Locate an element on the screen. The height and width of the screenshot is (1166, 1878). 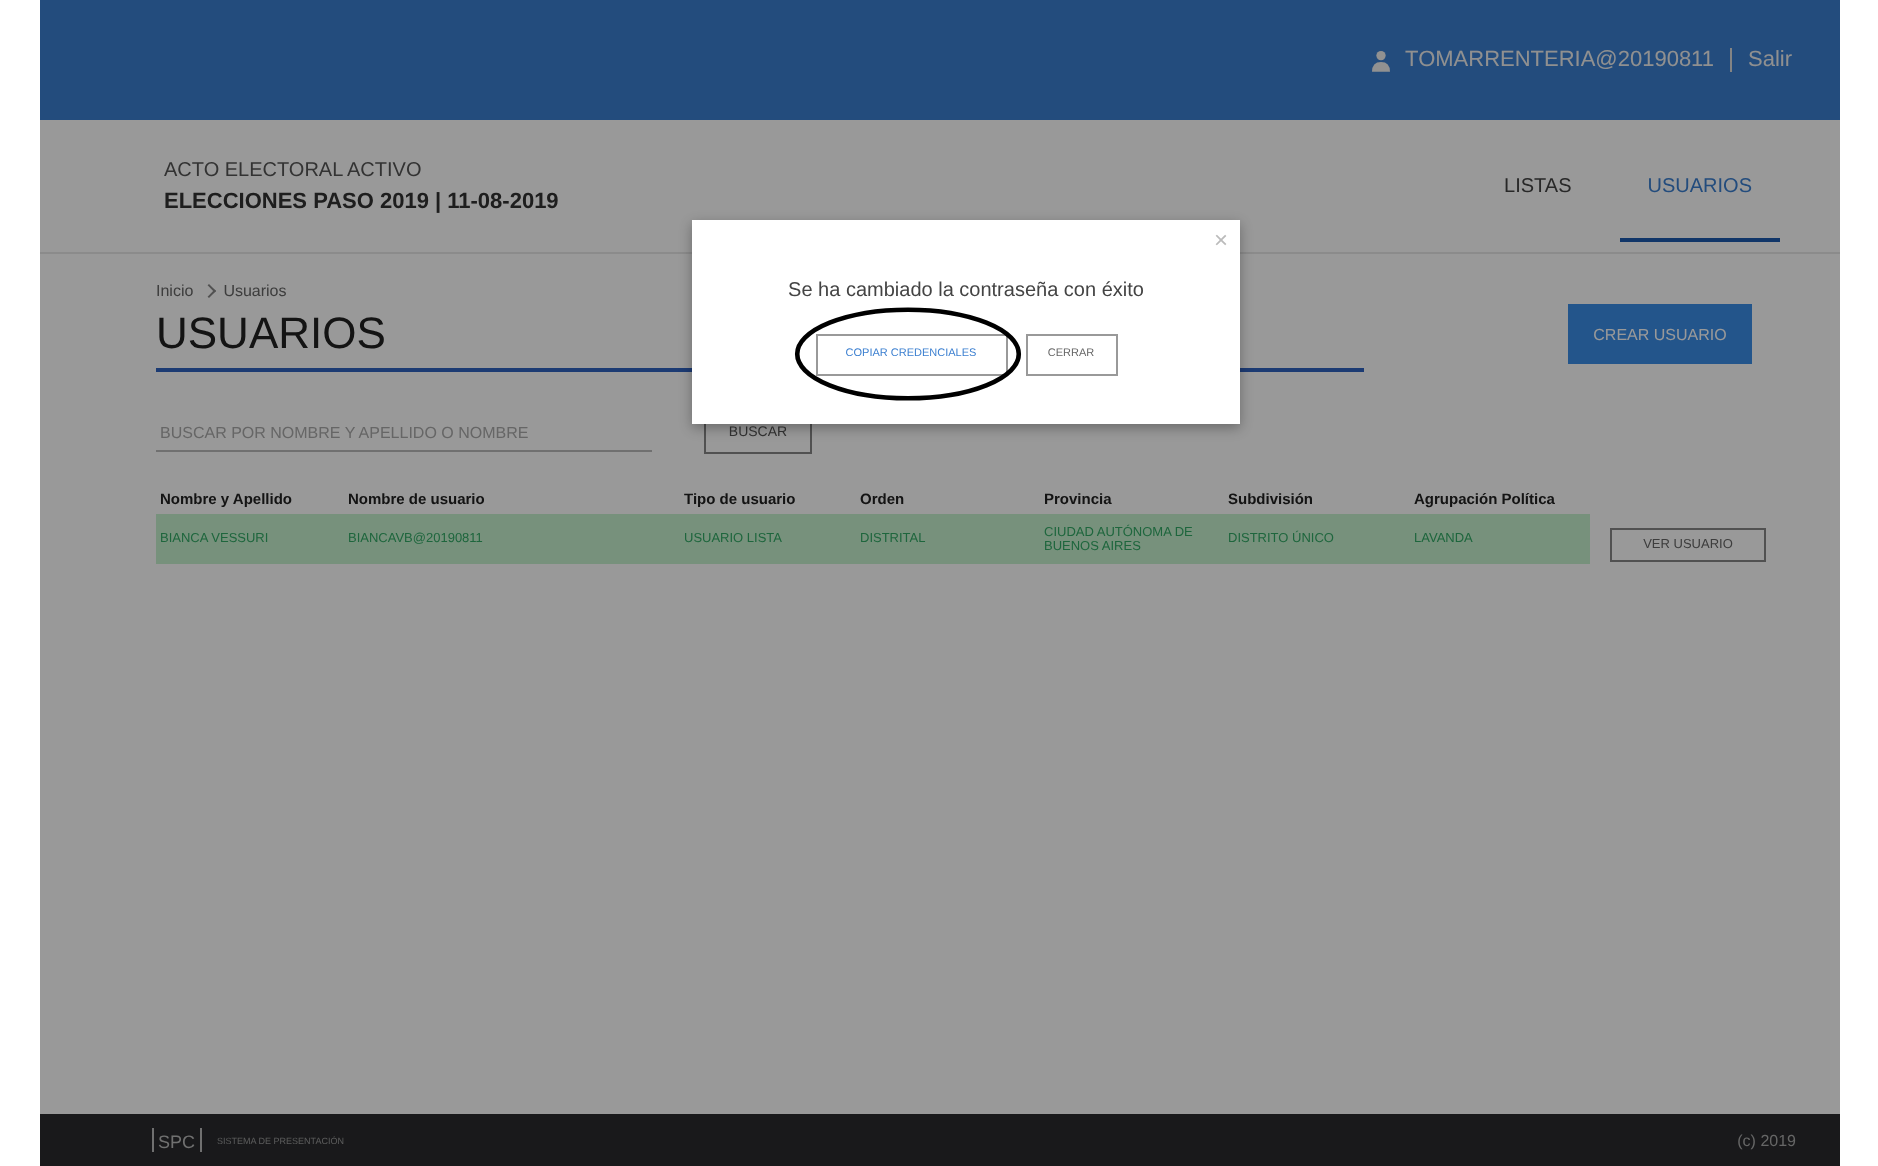
modal-message: Se ha cambiado la contraseña con éxito is located at coordinates (966, 291).